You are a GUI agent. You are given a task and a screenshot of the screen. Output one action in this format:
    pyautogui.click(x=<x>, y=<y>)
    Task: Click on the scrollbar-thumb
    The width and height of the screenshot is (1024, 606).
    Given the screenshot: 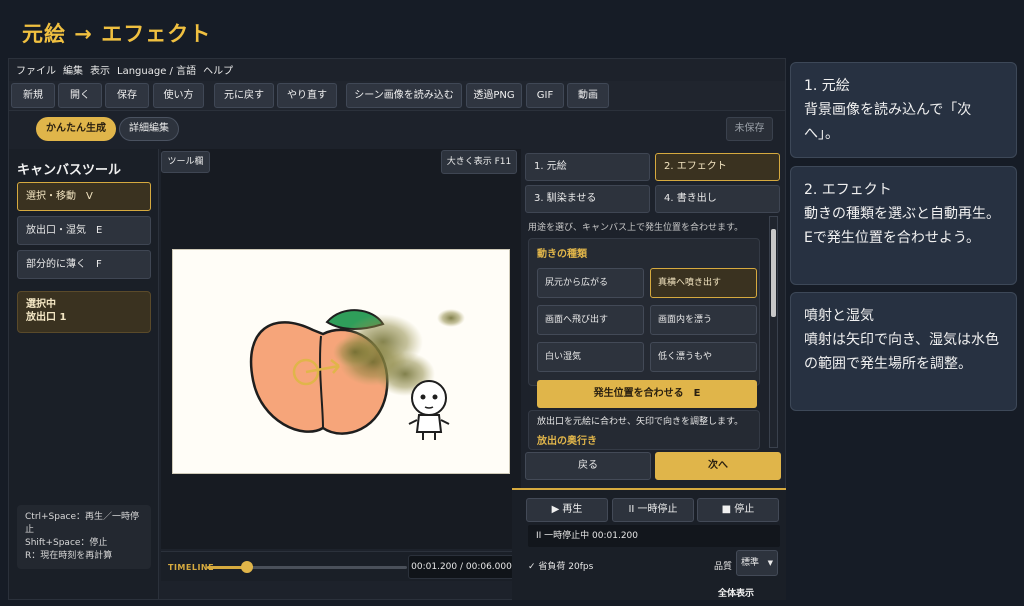 What is the action you would take?
    pyautogui.click(x=773, y=273)
    